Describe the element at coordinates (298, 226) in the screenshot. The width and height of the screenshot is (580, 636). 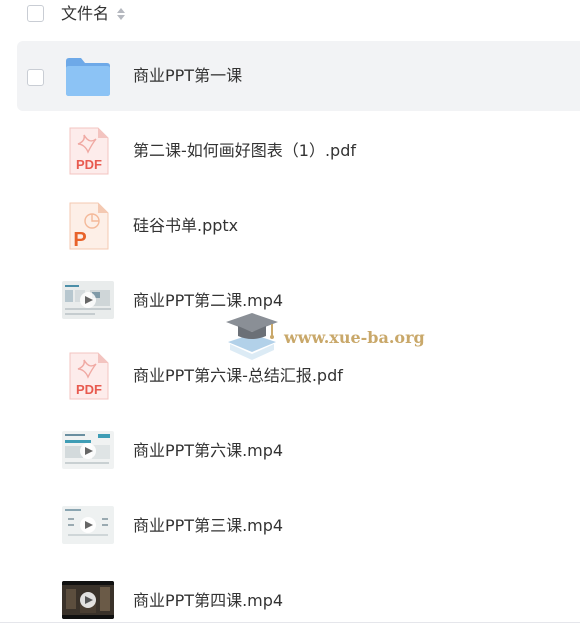
I see `list-item: P 硅谷书单.pptx` at that location.